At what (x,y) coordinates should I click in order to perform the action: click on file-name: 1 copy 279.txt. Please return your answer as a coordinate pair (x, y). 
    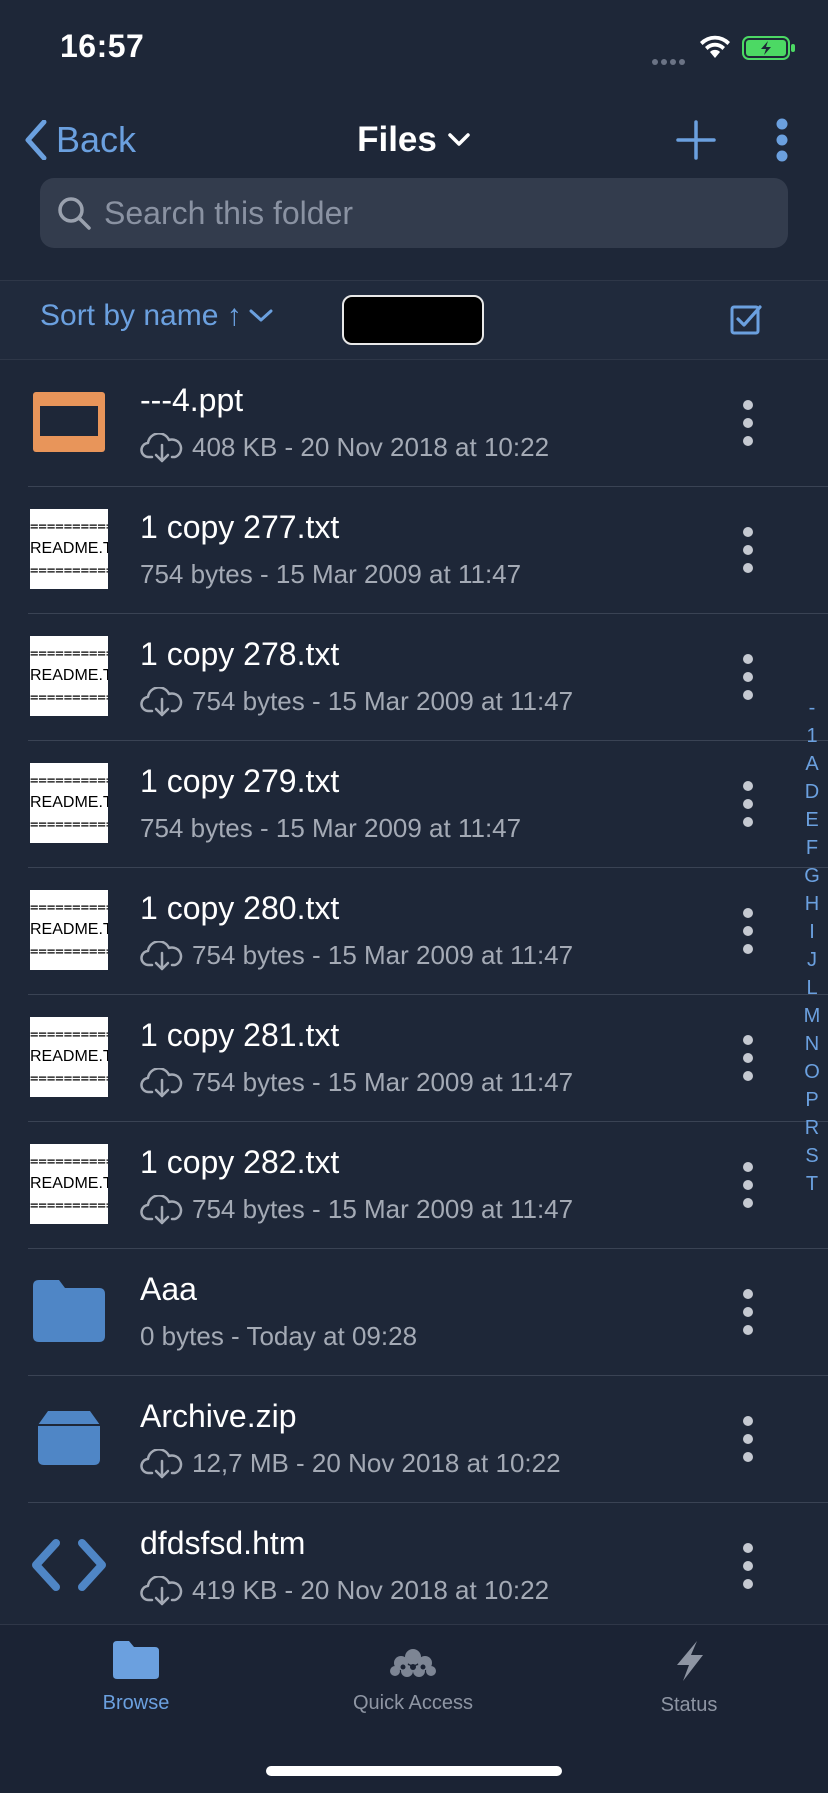
    Looking at the image, I should click on (240, 781).